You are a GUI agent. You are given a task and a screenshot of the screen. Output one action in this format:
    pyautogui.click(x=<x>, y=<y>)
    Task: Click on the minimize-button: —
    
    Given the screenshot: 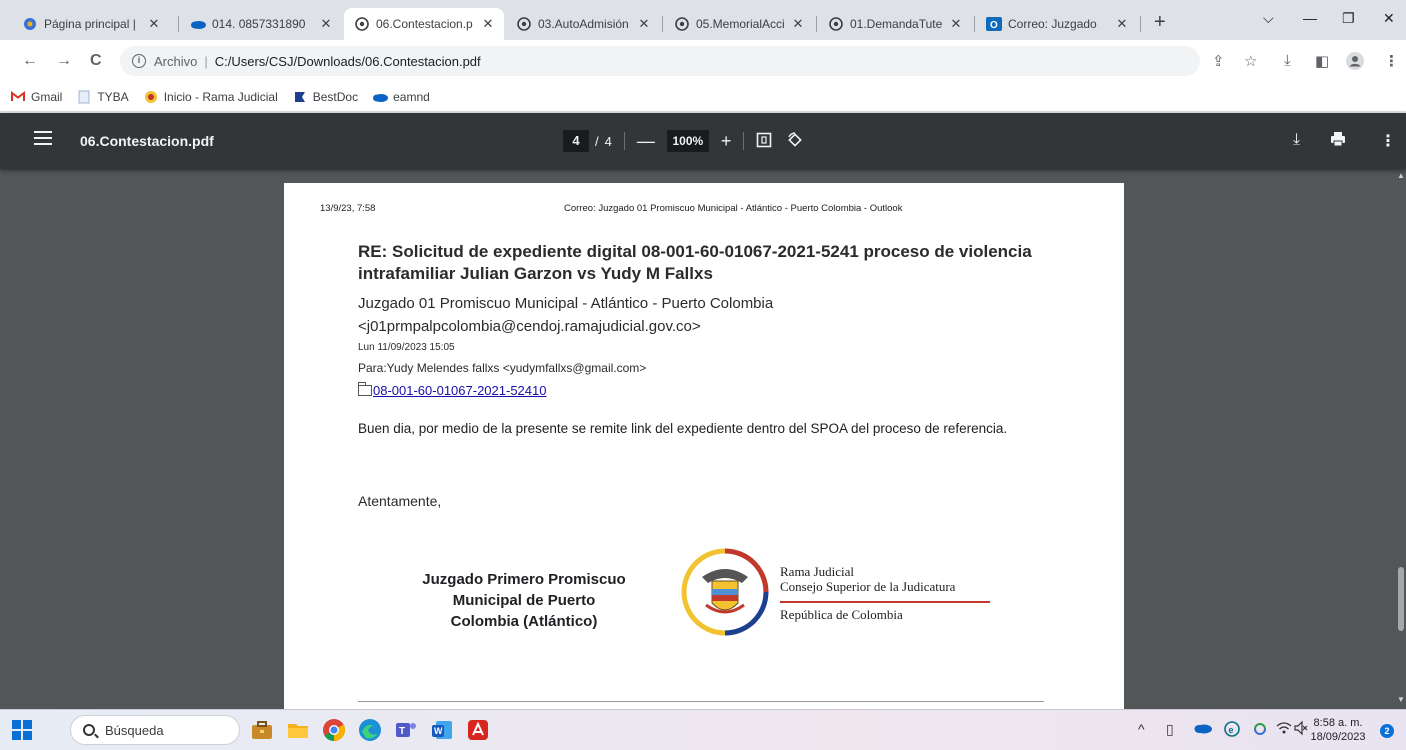 What is the action you would take?
    pyautogui.click(x=1310, y=18)
    